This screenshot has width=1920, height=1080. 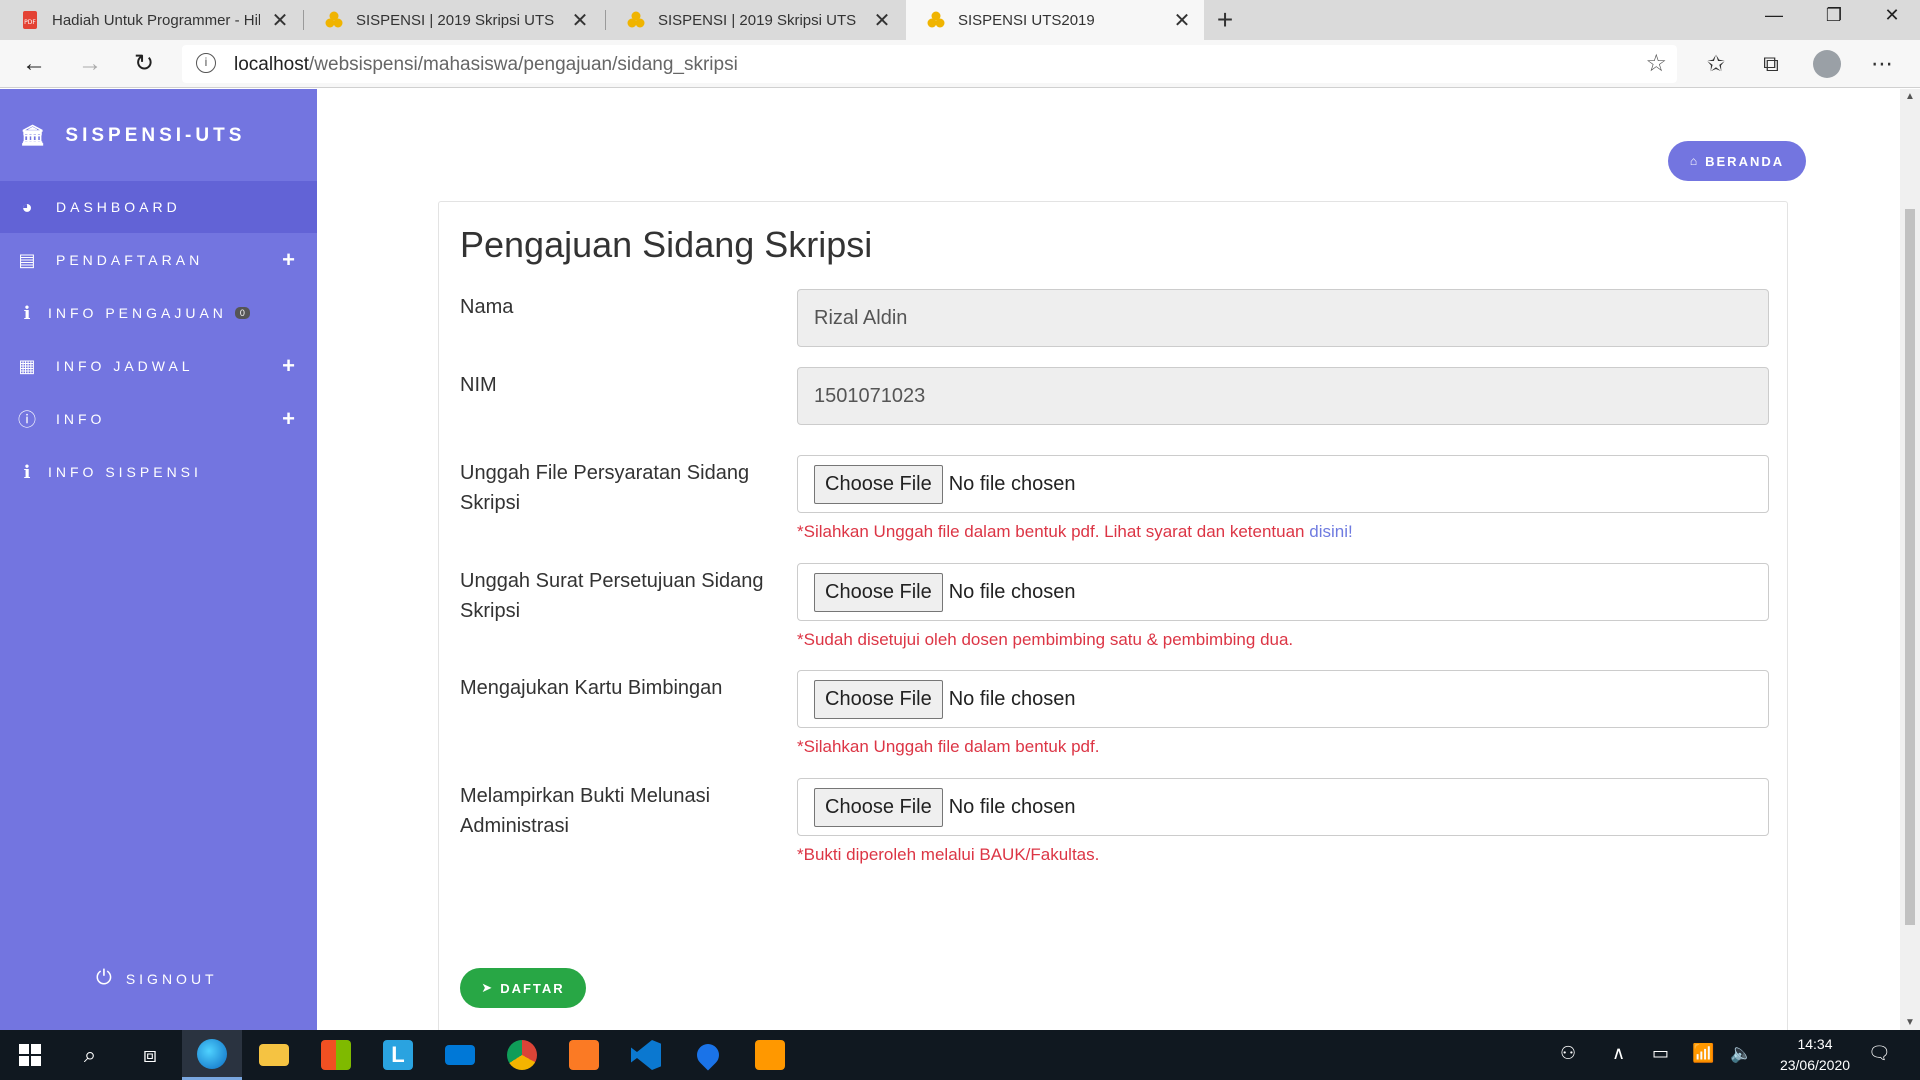 What do you see at coordinates (948, 746) in the screenshot?
I see `help-text: *Silahkan Unggah file dalam bentuk pdf.` at bounding box center [948, 746].